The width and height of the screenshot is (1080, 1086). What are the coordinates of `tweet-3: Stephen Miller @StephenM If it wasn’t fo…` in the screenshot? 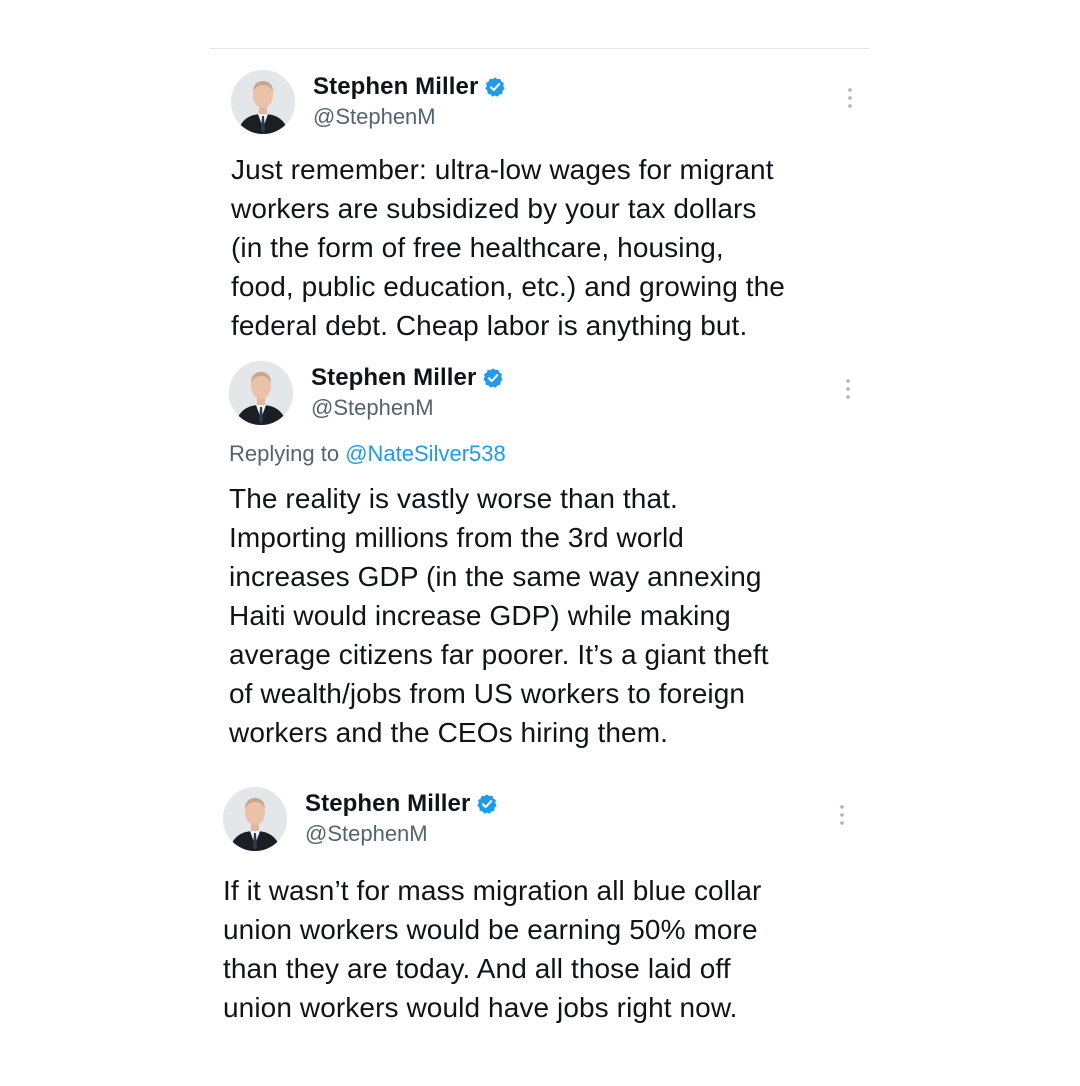 It's located at (543, 907).